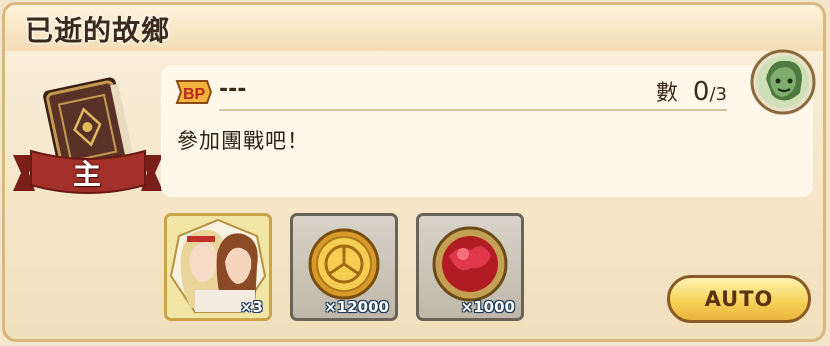  What do you see at coordinates (218, 267) in the screenshot?
I see `reward-characters: ×3` at bounding box center [218, 267].